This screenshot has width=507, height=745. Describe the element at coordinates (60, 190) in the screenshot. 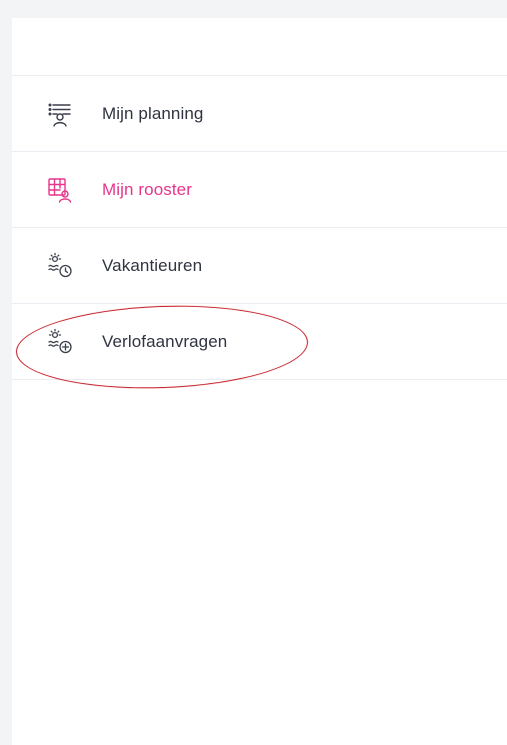

I see `roster-grid-person-icon` at that location.